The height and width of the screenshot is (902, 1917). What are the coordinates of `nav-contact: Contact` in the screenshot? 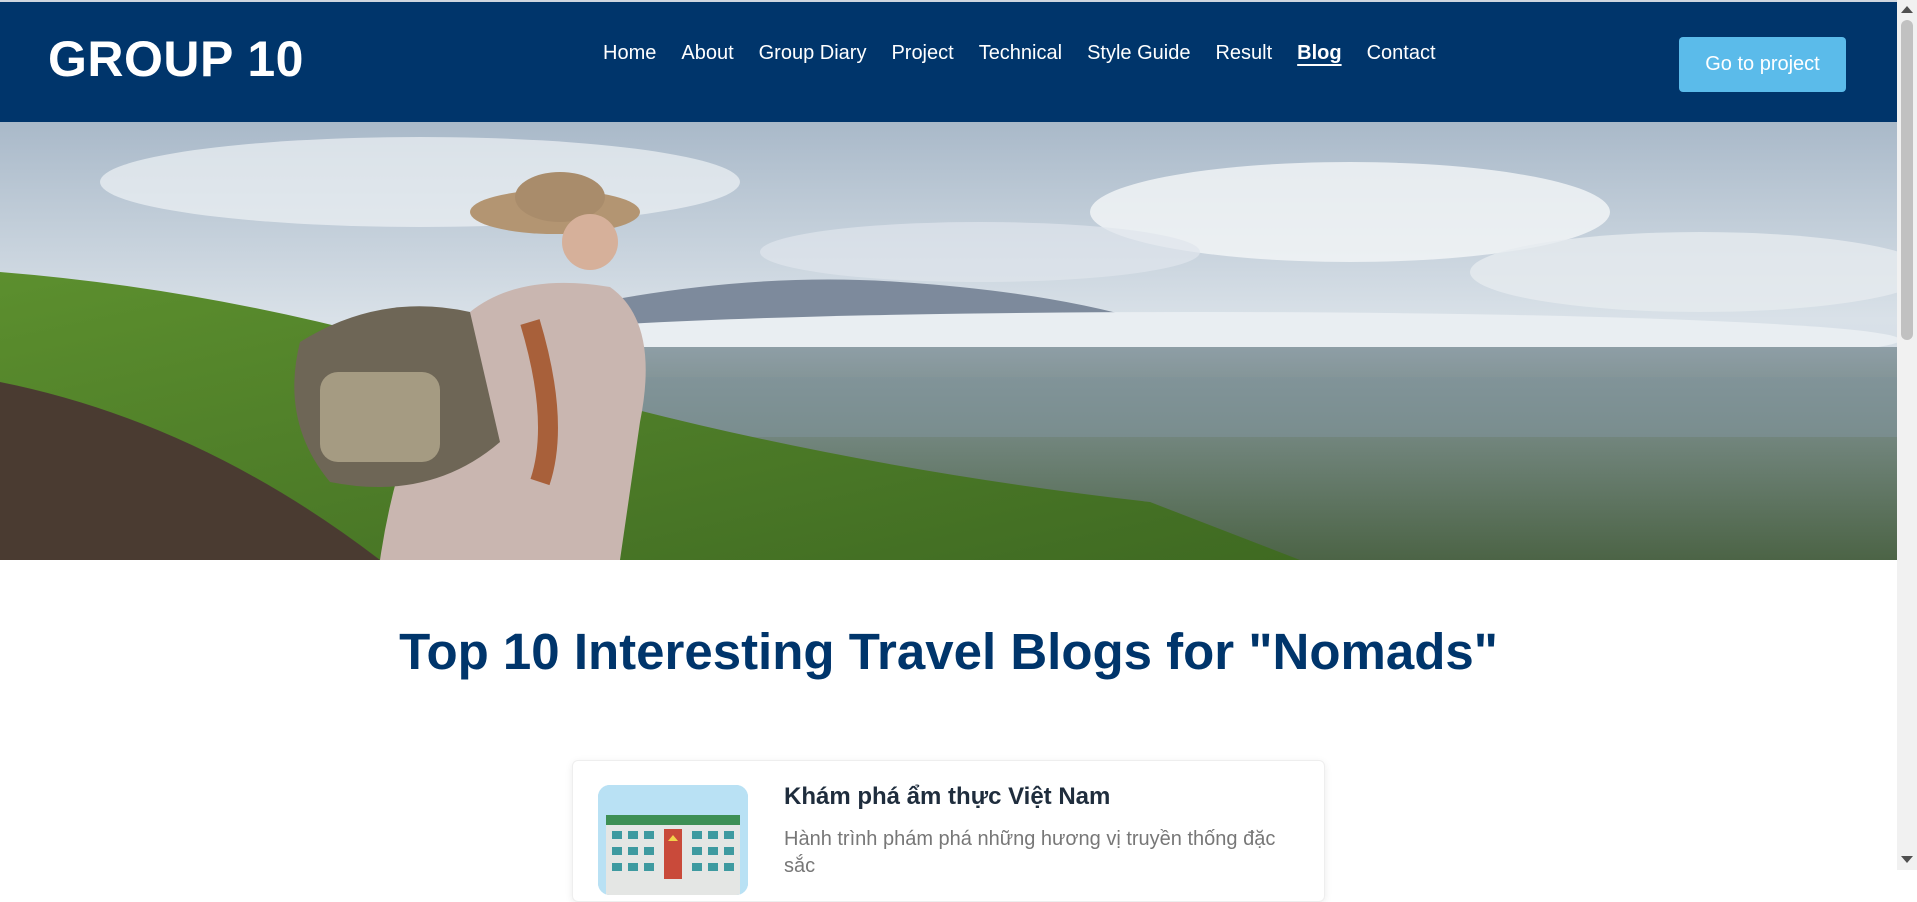 It's located at (1401, 57).